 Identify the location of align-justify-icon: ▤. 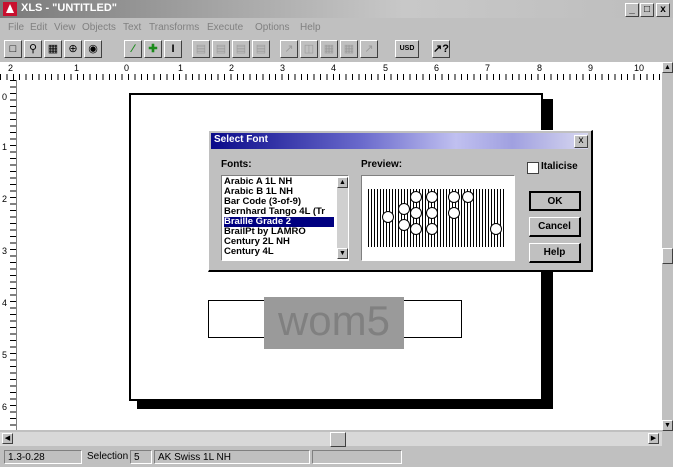
(261, 49).